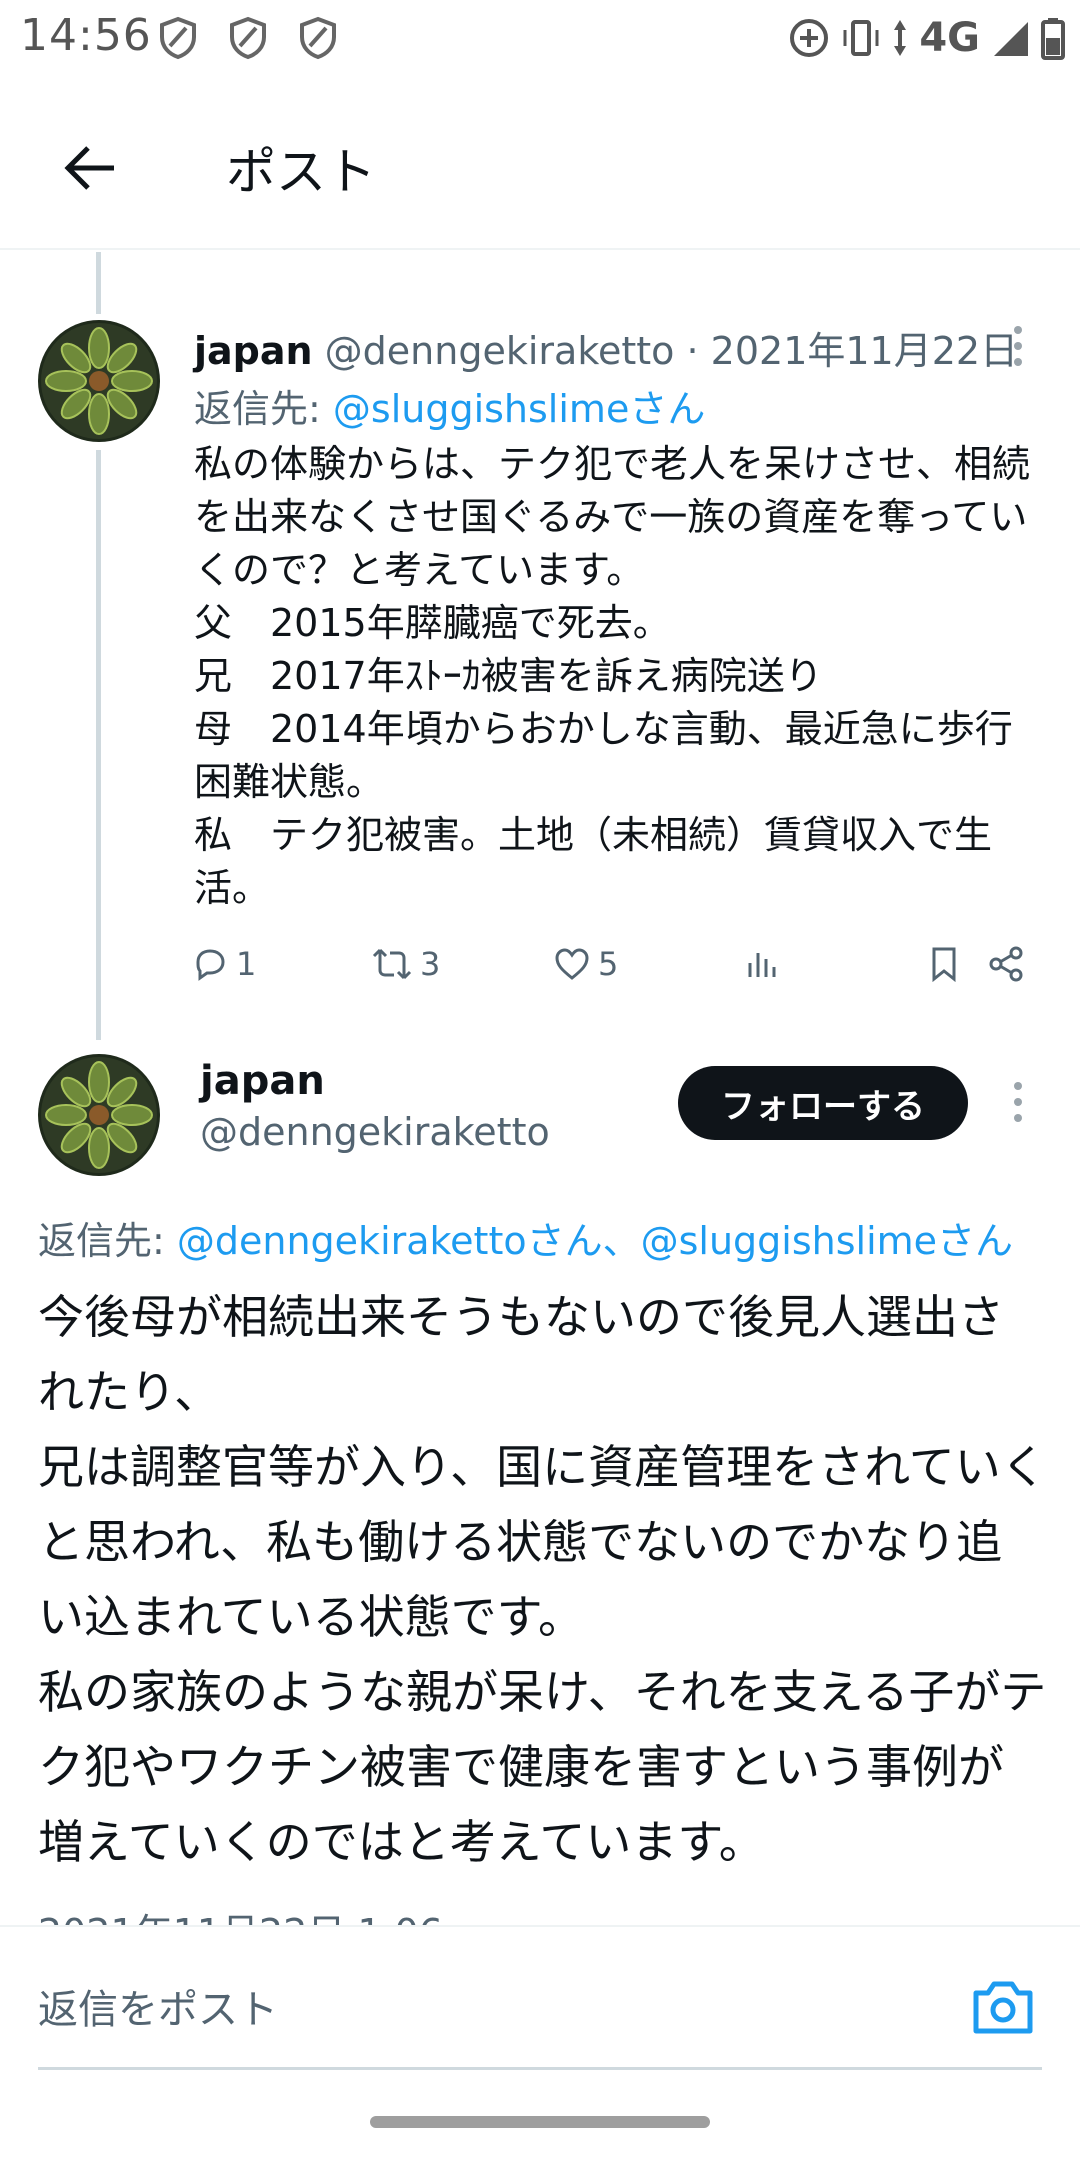 This screenshot has height=2160, width=1080. I want to click on repost-count: 3, so click(430, 964).